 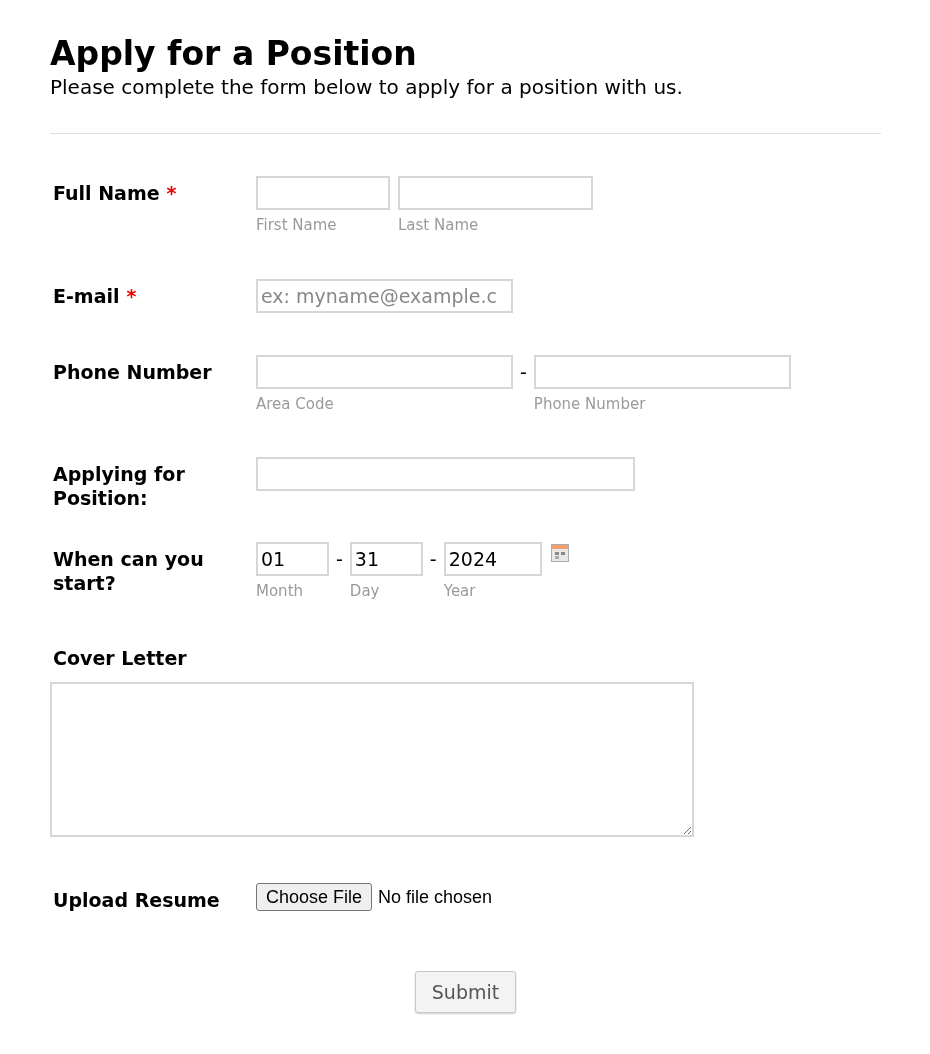 I want to click on submit-button: Submit, so click(x=465, y=992).